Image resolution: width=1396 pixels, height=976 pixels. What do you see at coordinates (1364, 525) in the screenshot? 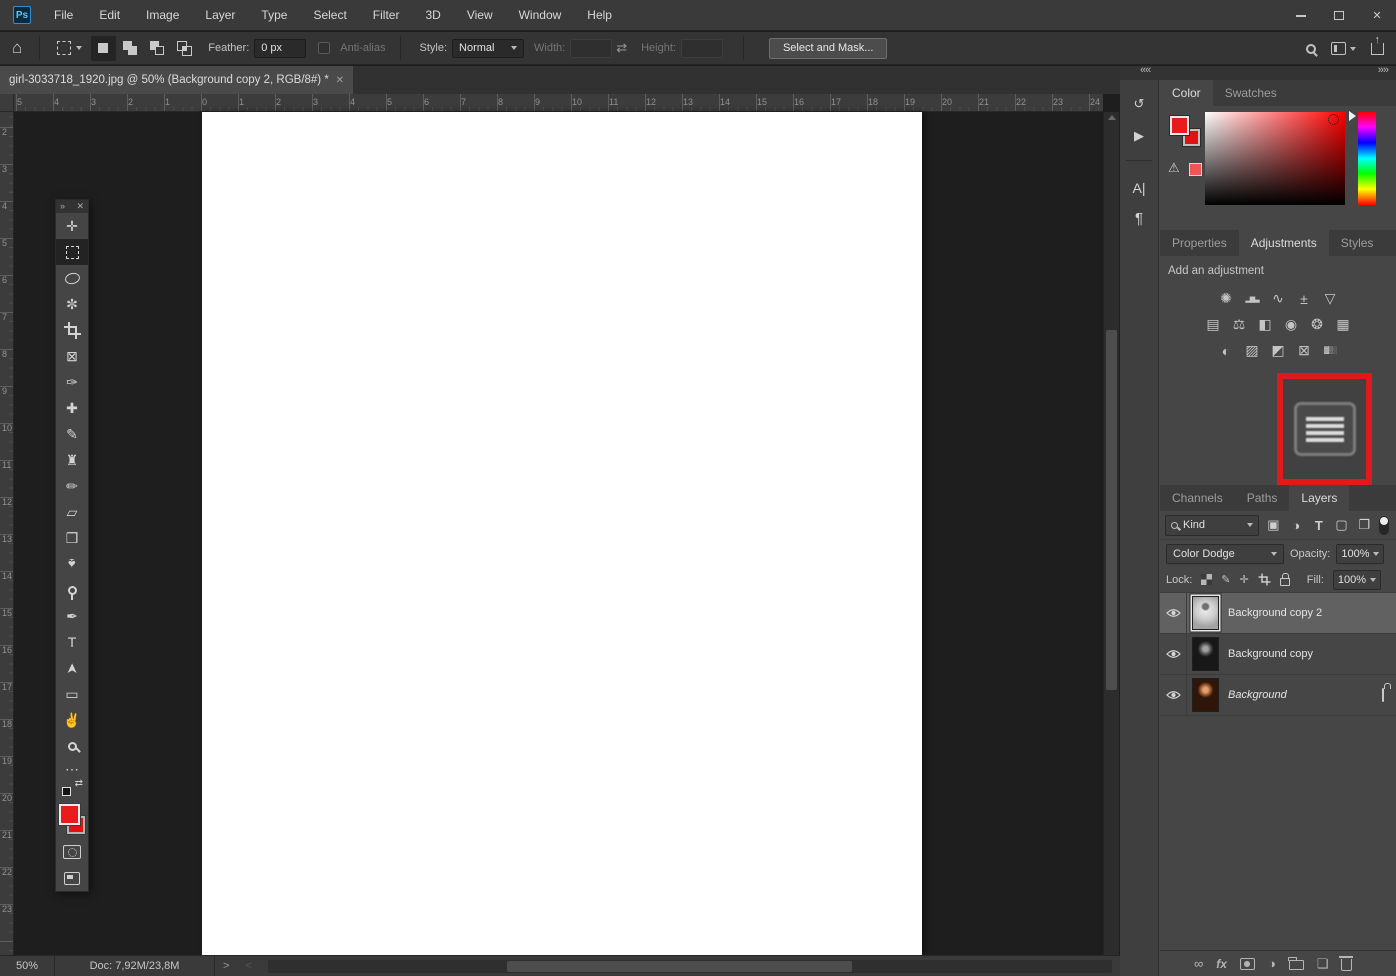
I see `filter-smart-objects-icon: ❐` at bounding box center [1364, 525].